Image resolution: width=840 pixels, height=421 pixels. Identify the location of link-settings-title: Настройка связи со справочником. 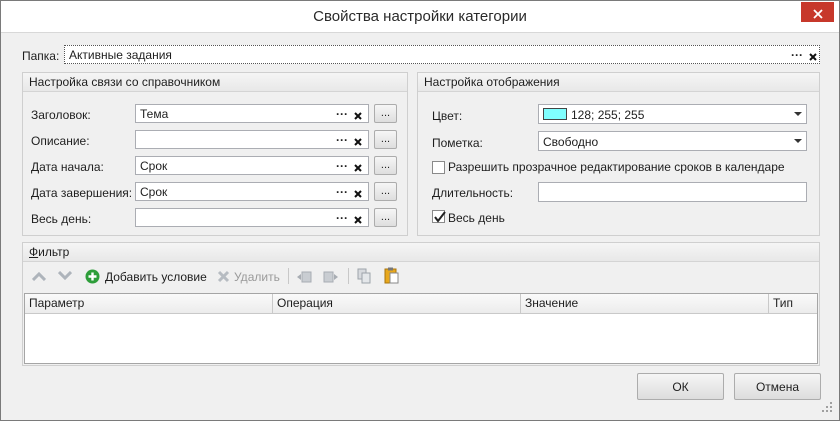
(125, 82).